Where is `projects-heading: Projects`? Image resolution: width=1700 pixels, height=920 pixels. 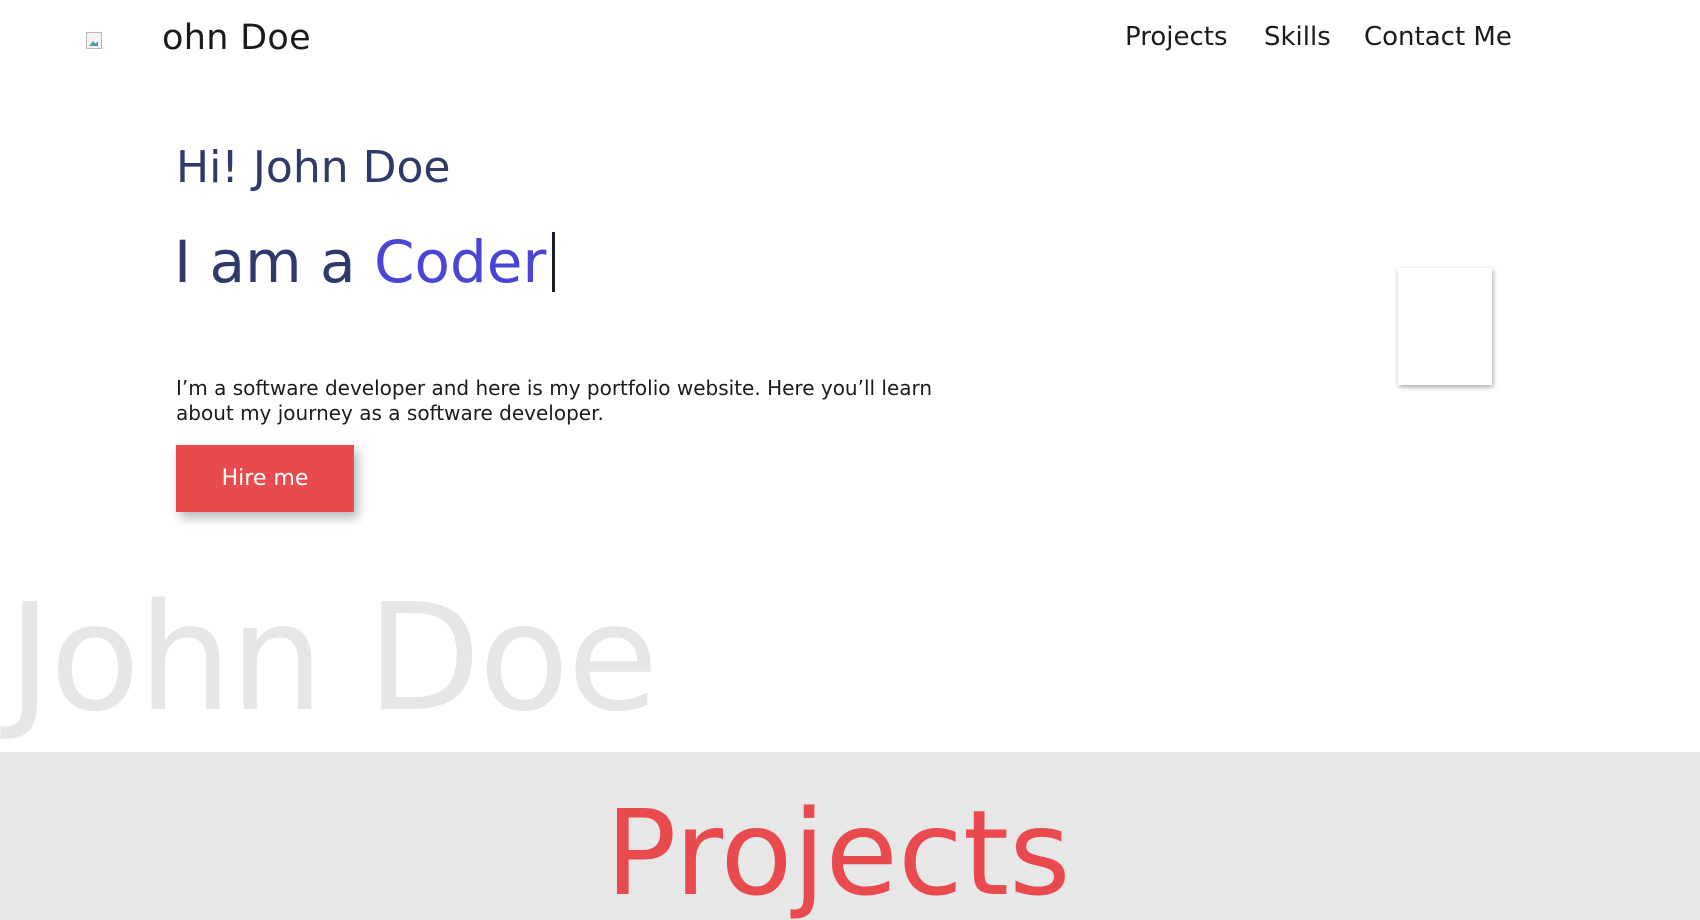 projects-heading: Projects is located at coordinates (838, 852).